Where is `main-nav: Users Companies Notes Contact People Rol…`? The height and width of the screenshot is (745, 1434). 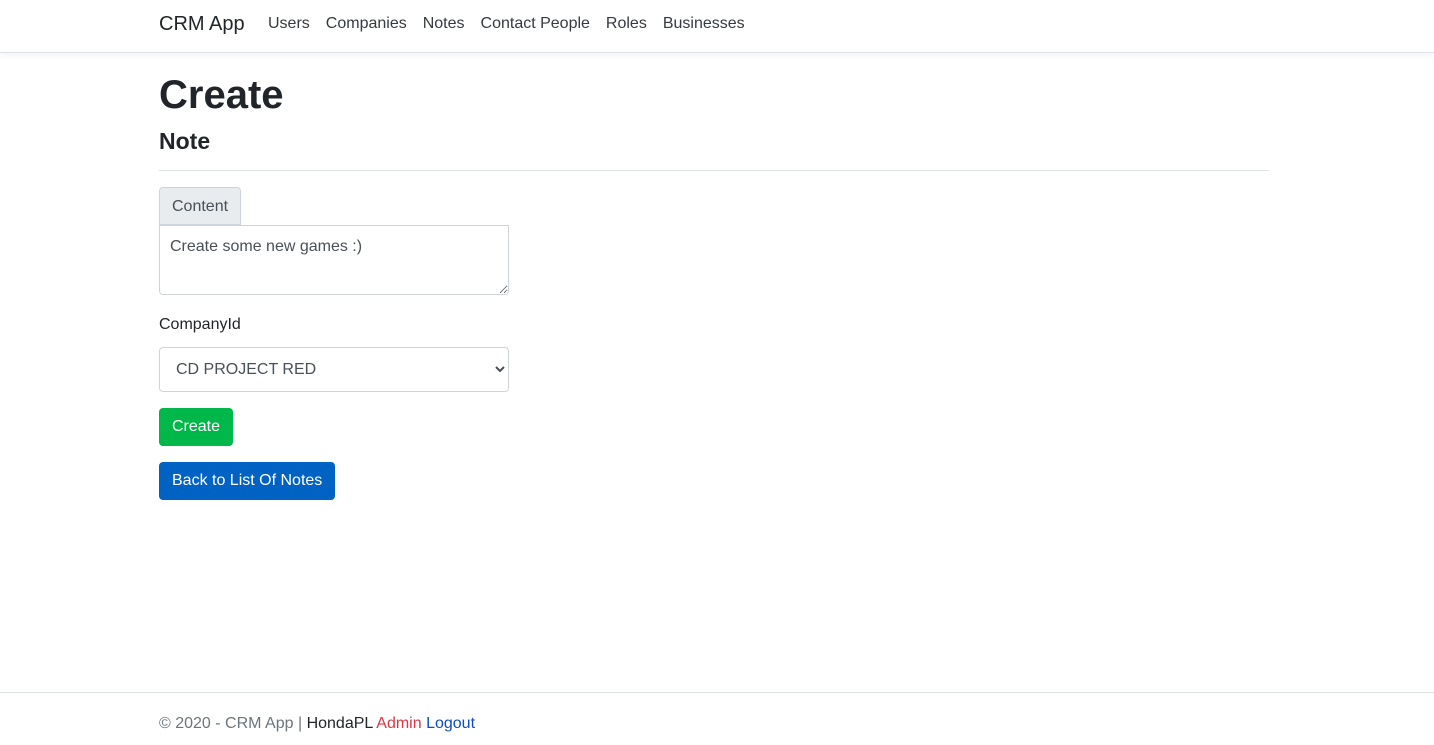
main-nav: Users Companies Notes Contact People Rol… is located at coordinates (506, 24).